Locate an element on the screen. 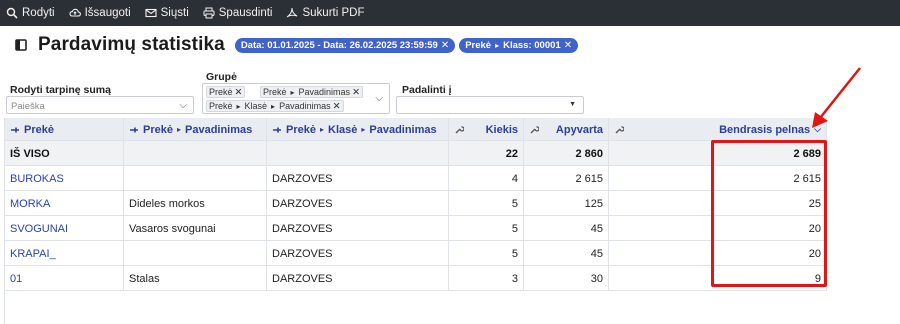 The height and width of the screenshot is (324, 900). show-button-label: Rodyti is located at coordinates (38, 13).